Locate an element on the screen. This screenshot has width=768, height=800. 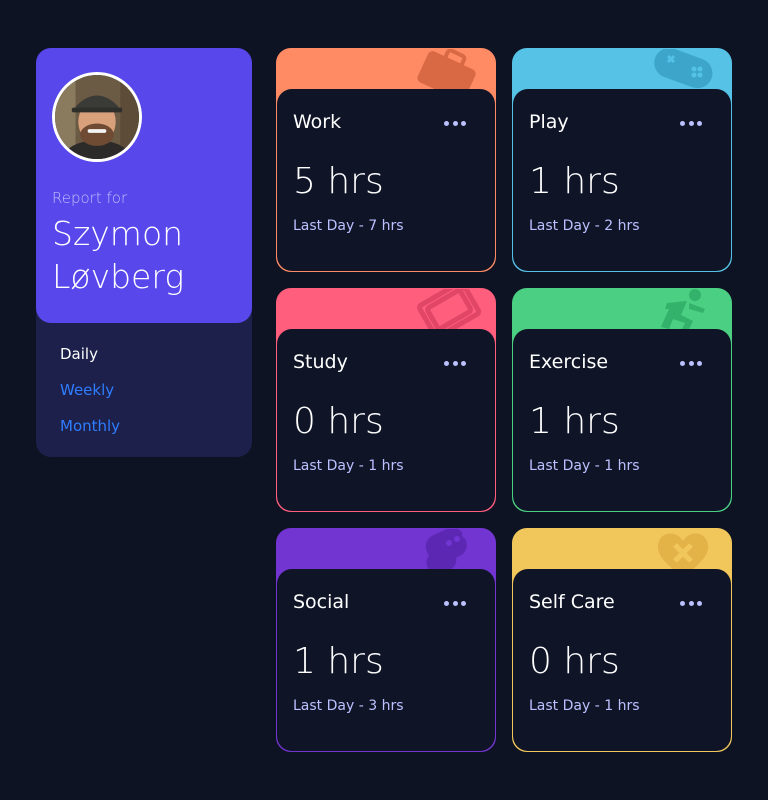
card-exercise-hours: 1 hrs is located at coordinates (574, 421).